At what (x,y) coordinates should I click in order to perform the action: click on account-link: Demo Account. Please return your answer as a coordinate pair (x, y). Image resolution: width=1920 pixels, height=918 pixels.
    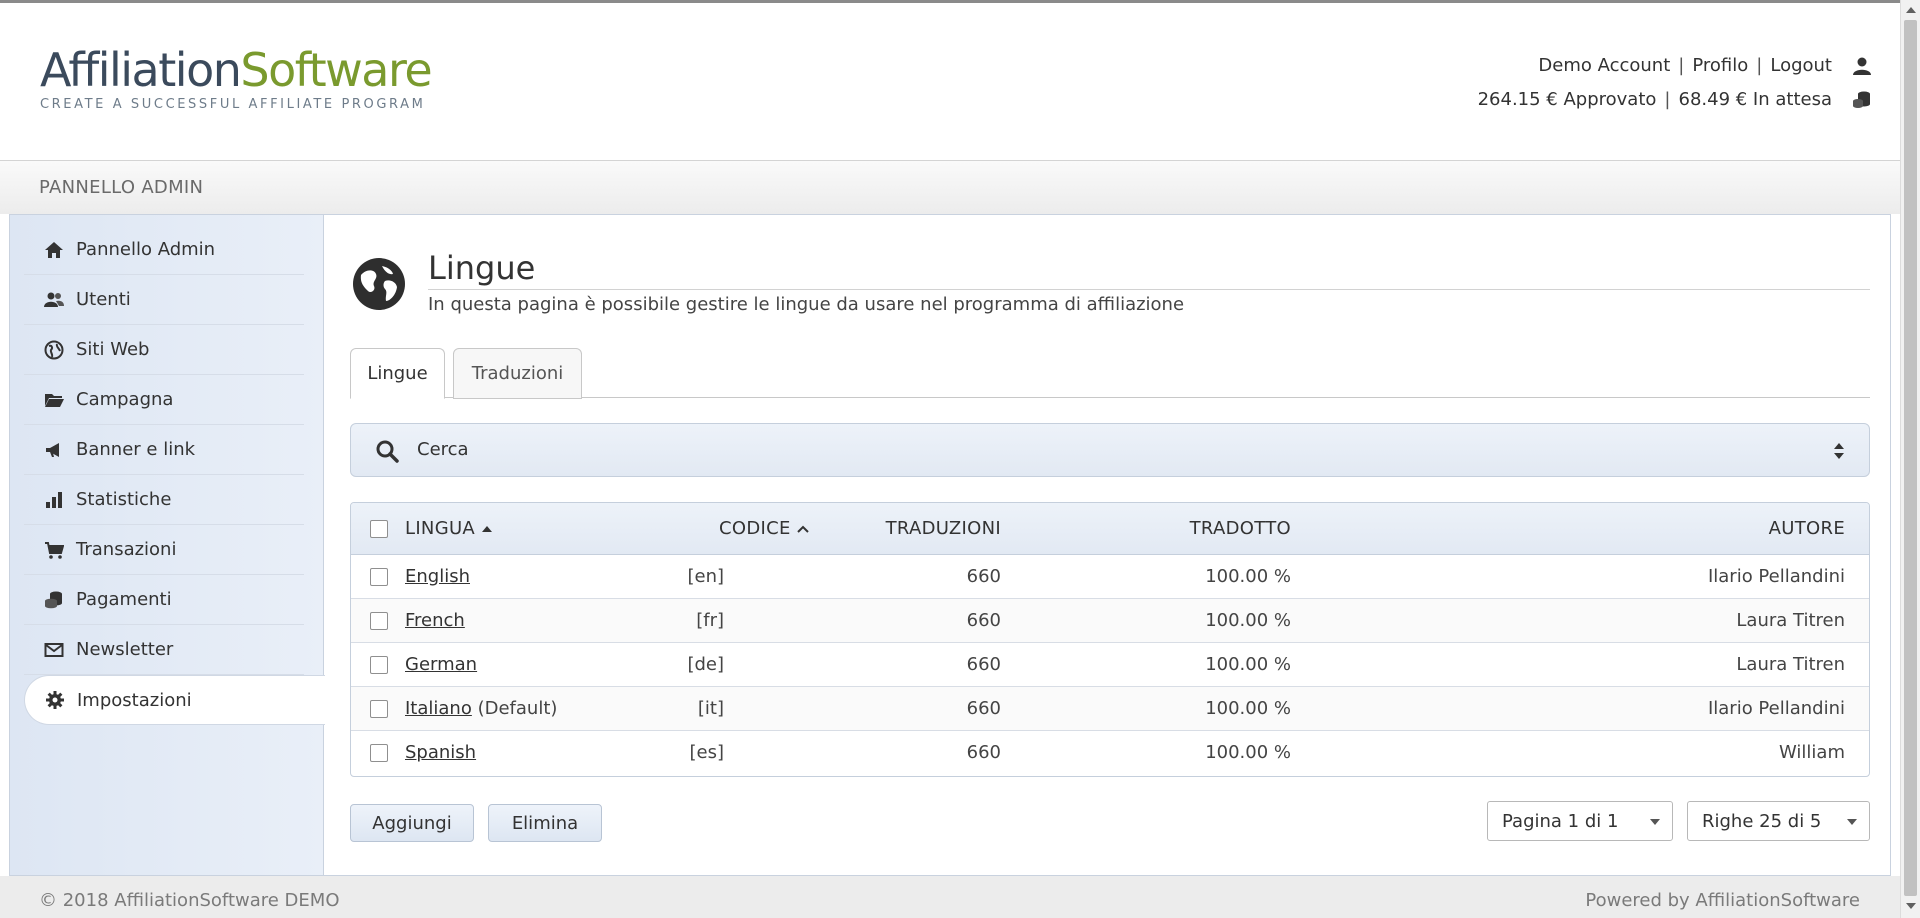
    Looking at the image, I should click on (1604, 66).